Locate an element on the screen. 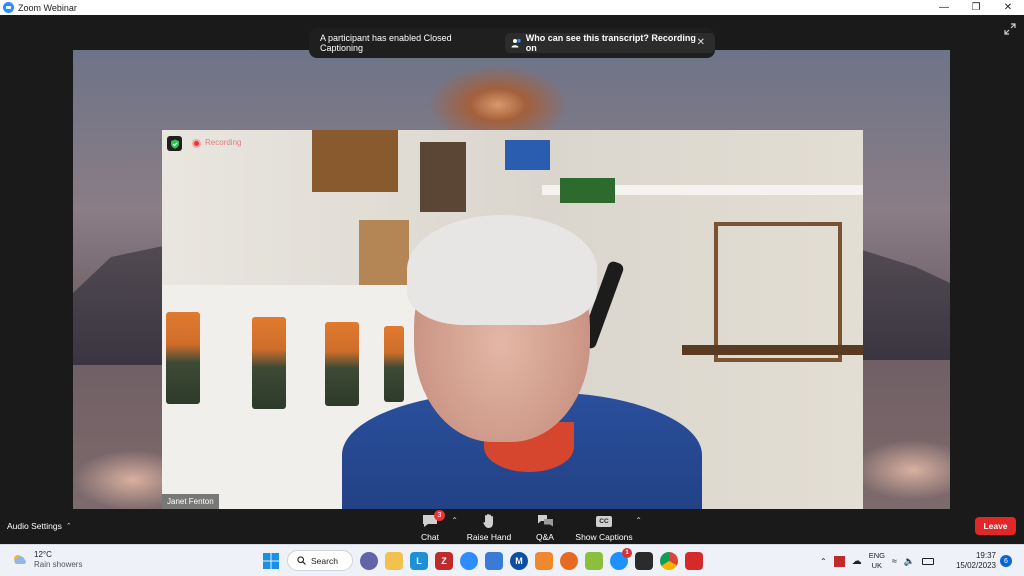 This screenshot has height=576, width=1024. raise-hand-button: Raise Hand is located at coordinates (489, 527).